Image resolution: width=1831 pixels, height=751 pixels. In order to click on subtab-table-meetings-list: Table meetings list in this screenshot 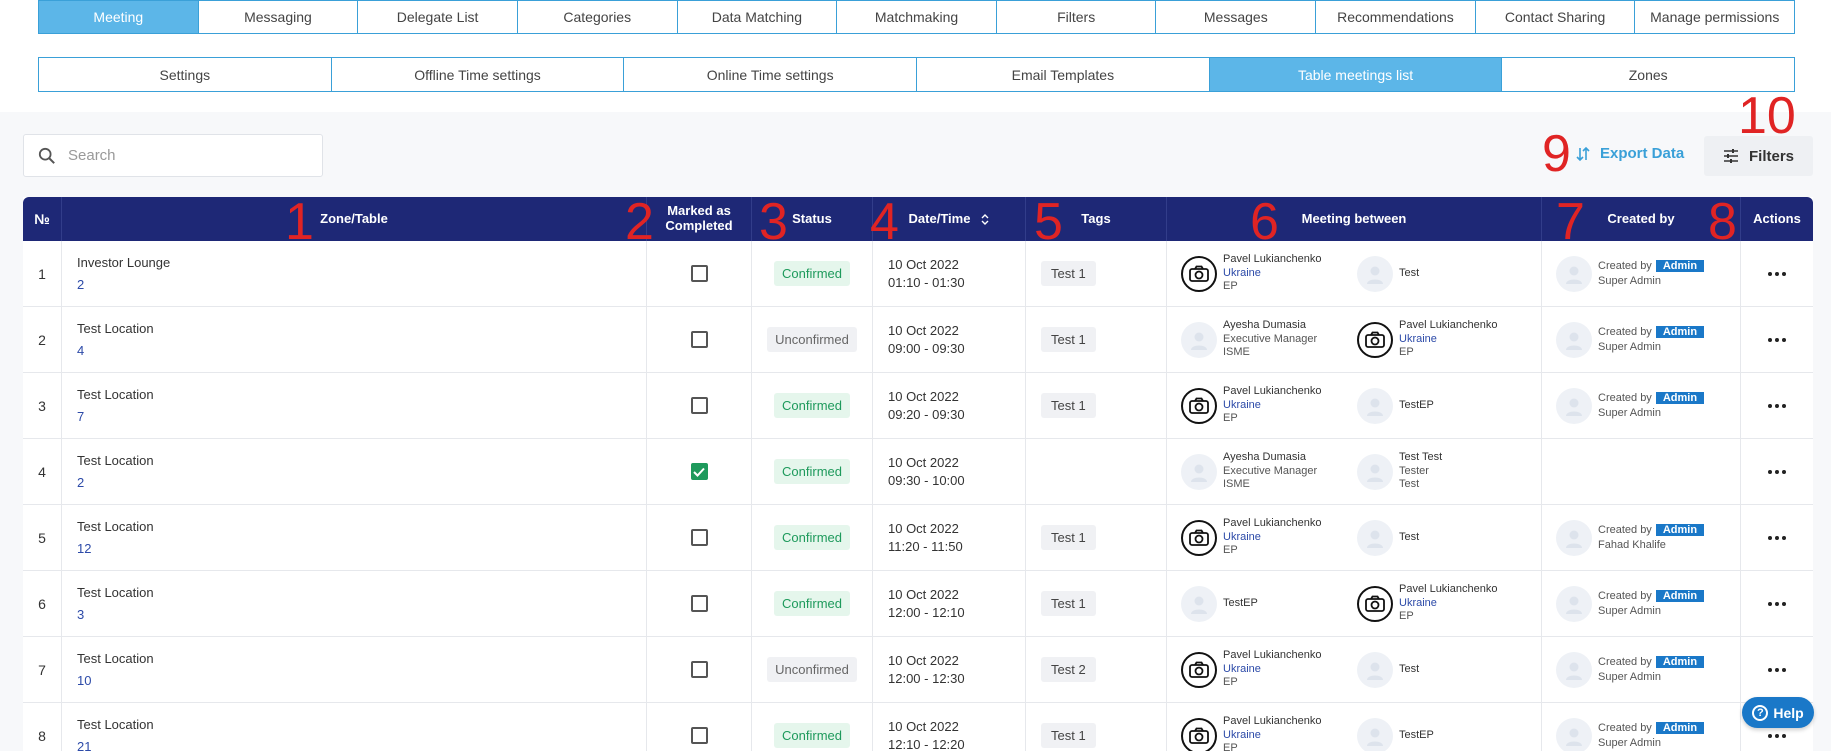, I will do `click(1356, 74)`.